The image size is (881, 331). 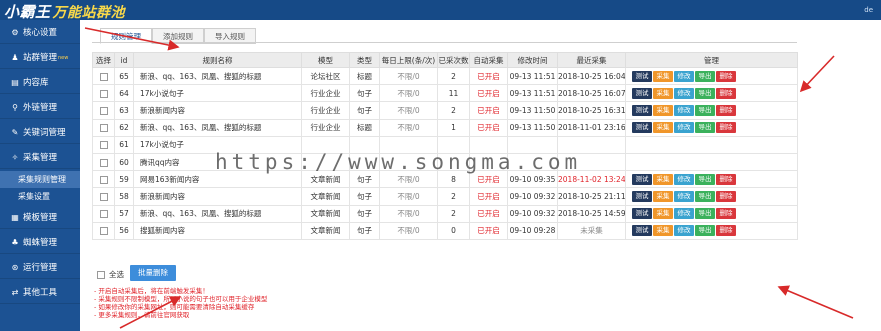 What do you see at coordinates (408, 60) in the screenshot?
I see `header-daily-limit: 每日上限(条/次)` at bounding box center [408, 60].